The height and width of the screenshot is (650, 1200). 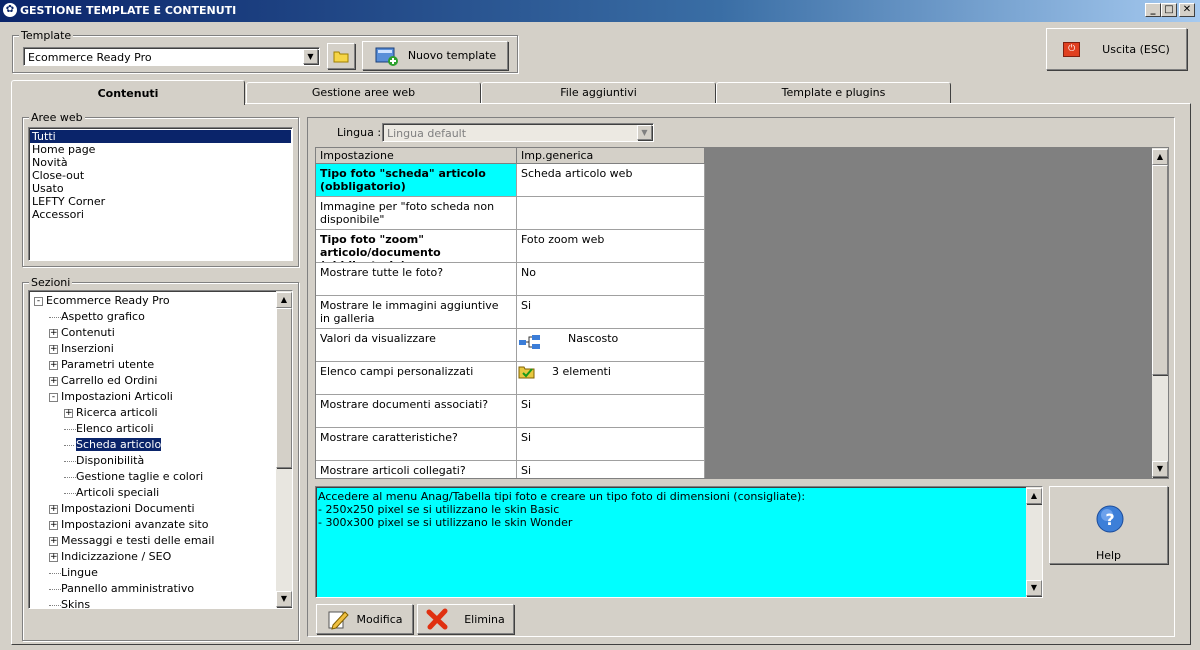 What do you see at coordinates (1153, 10) in the screenshot?
I see `minimize-button: _` at bounding box center [1153, 10].